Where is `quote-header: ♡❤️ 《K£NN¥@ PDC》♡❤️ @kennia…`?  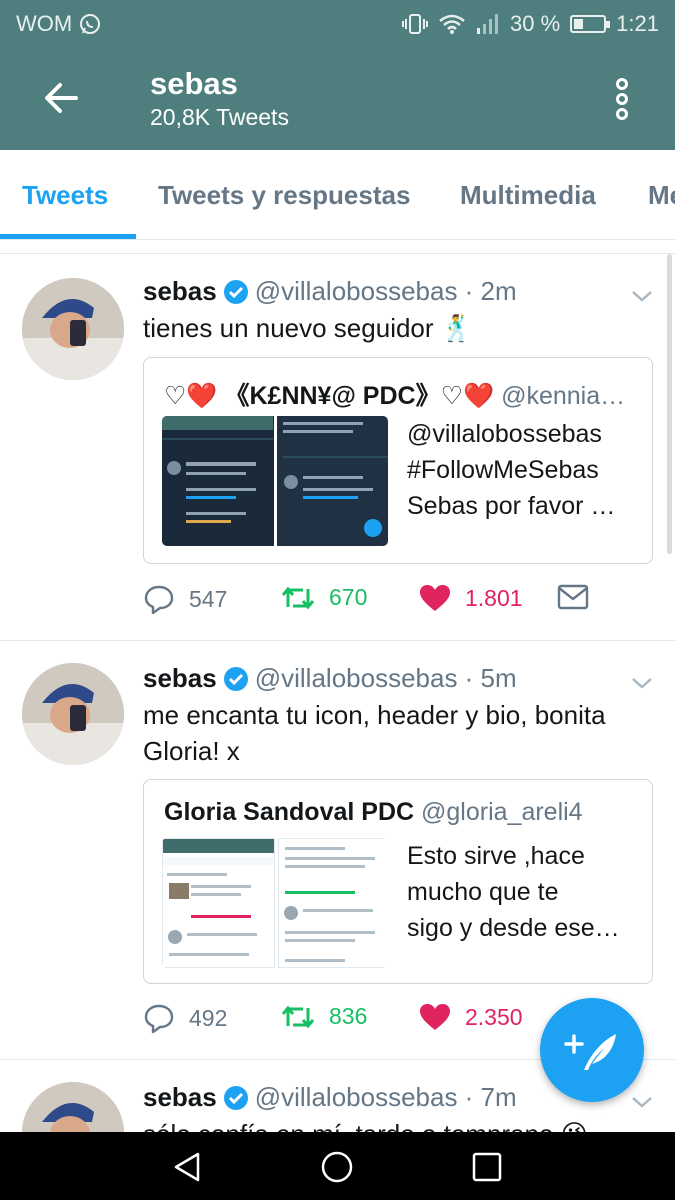 quote-header: ♡❤️ 《K£NN¥@ PDC》♡❤️ @kennia… is located at coordinates (399, 394).